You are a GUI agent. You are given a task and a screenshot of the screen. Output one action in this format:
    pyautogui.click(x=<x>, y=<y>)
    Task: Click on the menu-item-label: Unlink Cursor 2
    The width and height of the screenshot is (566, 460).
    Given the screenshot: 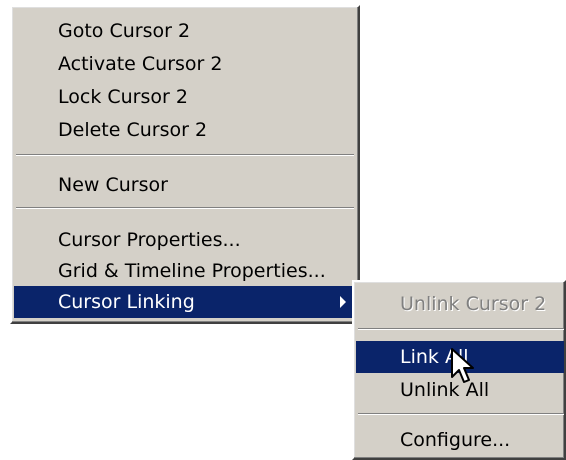 What is the action you would take?
    pyautogui.click(x=473, y=304)
    